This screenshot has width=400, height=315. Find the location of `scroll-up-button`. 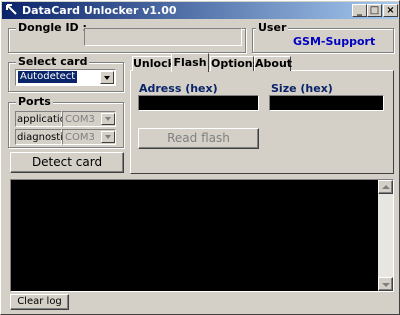

scroll-up-button is located at coordinates (385, 187).